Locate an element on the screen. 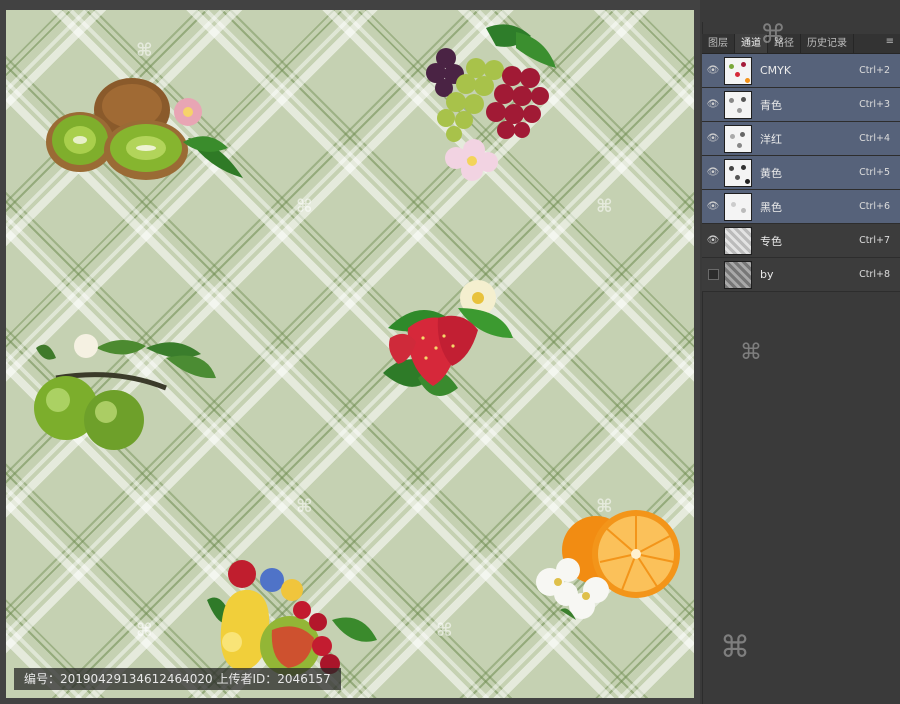 The width and height of the screenshot is (900, 704). image-caption: 编号：20190429134612464020 上传者ID：2046157 is located at coordinates (177, 679).